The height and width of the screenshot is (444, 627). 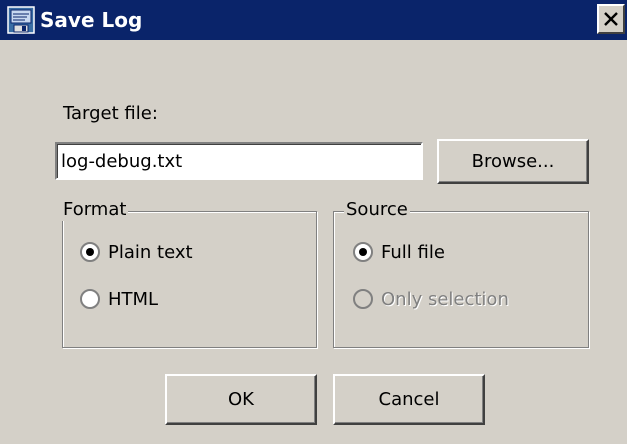 I want to click on radio-plain-text, so click(x=90, y=252).